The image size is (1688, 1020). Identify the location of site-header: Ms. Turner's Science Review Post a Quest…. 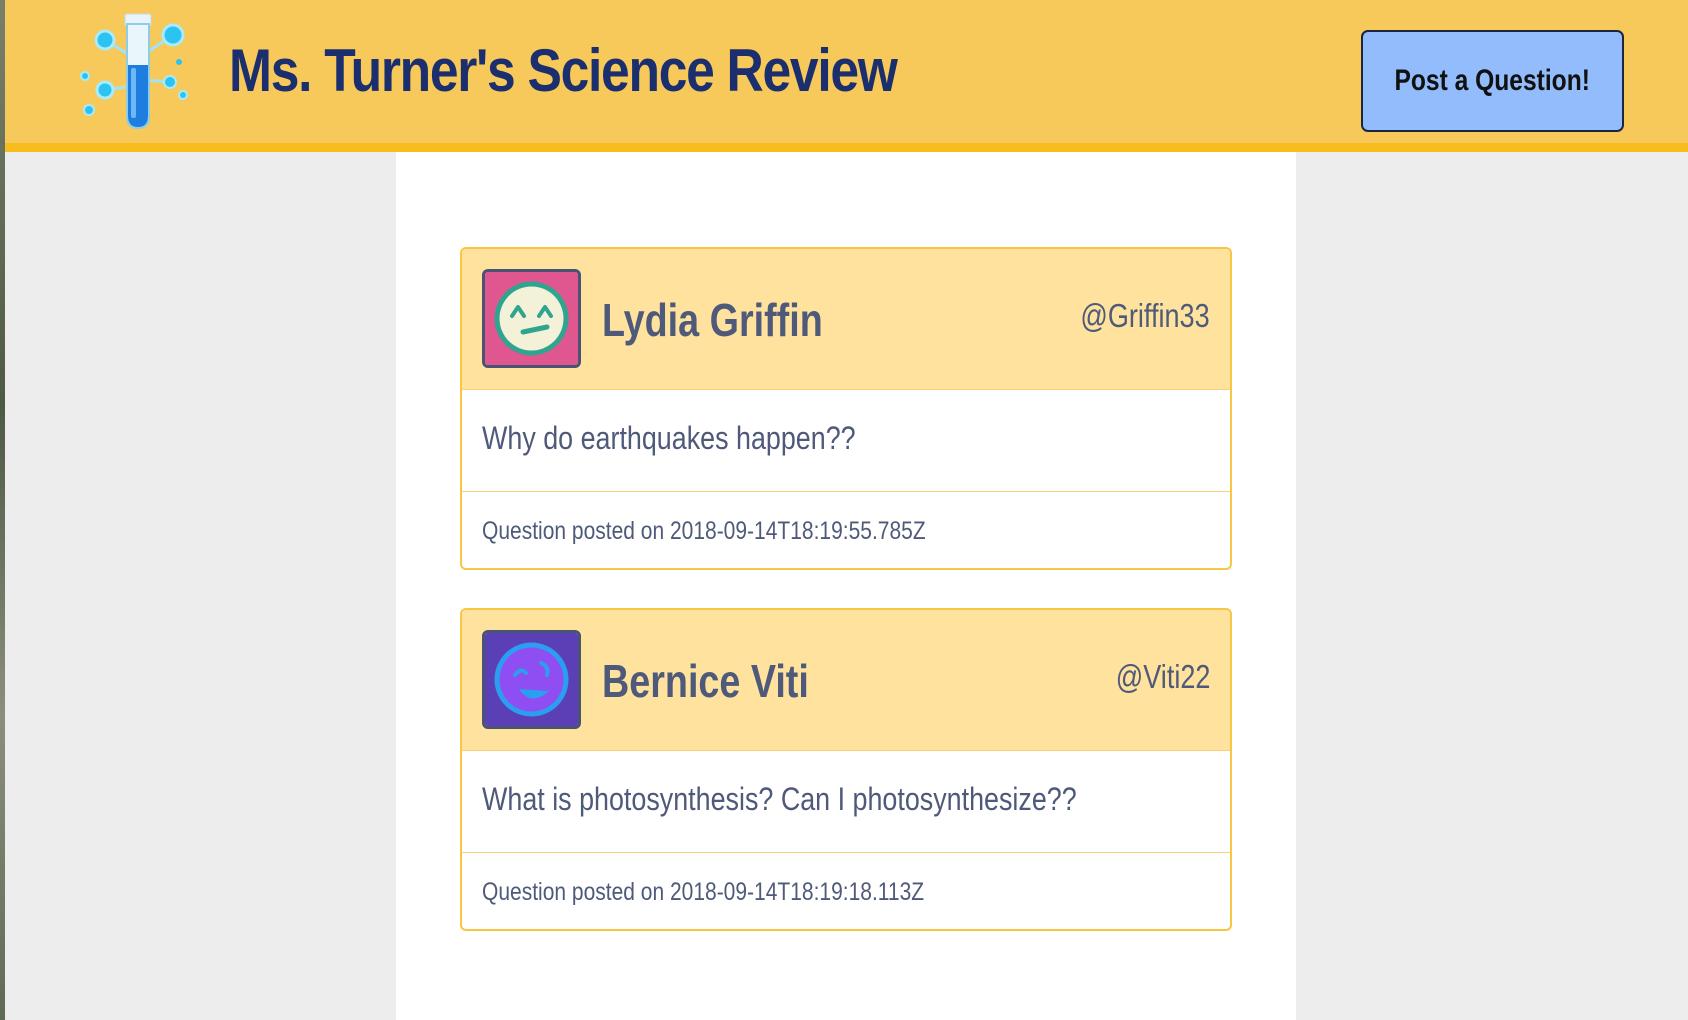
(846, 76).